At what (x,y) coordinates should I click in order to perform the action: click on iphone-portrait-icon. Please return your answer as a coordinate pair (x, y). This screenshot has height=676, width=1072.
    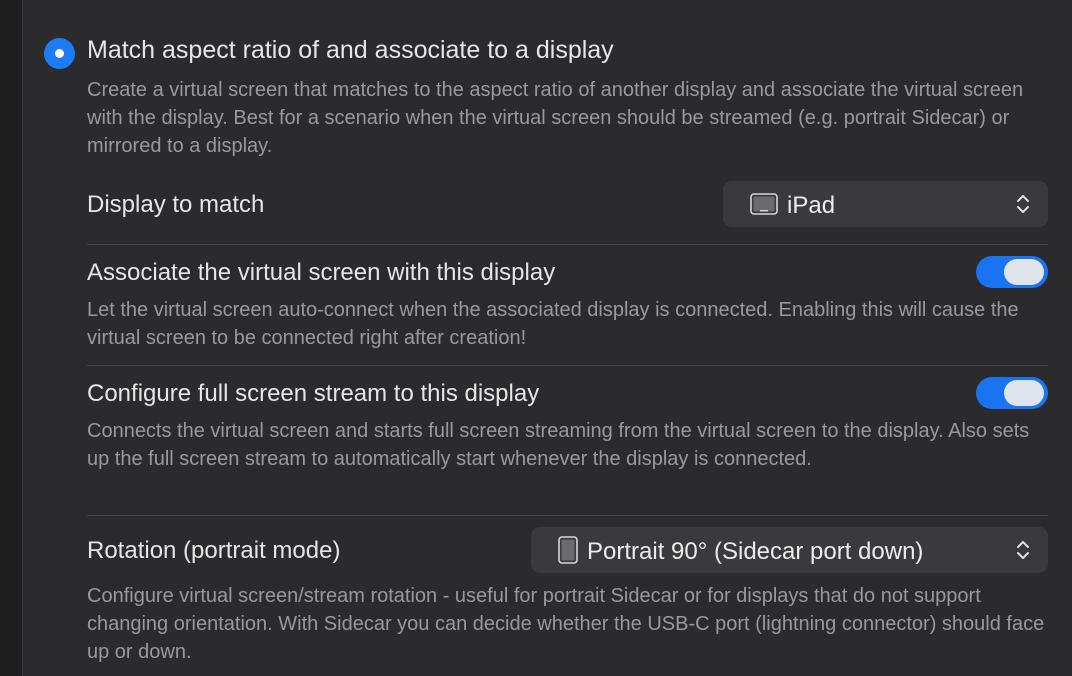
    Looking at the image, I should click on (568, 550).